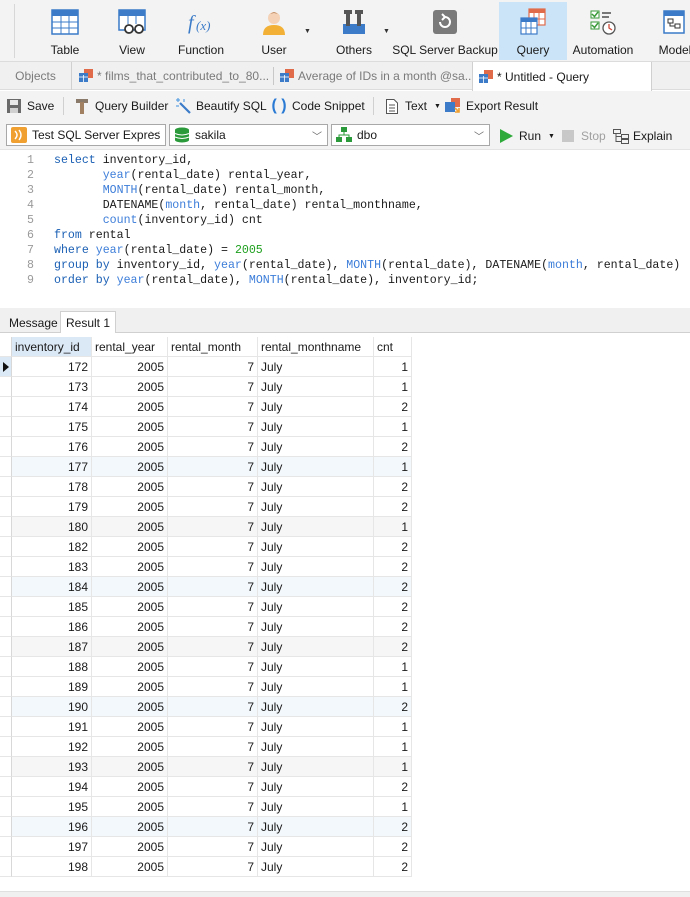 Image resolution: width=690 pixels, height=897 pixels. What do you see at coordinates (317, 106) in the screenshot?
I see `code-snippet-button: ( ) Code Snippet` at bounding box center [317, 106].